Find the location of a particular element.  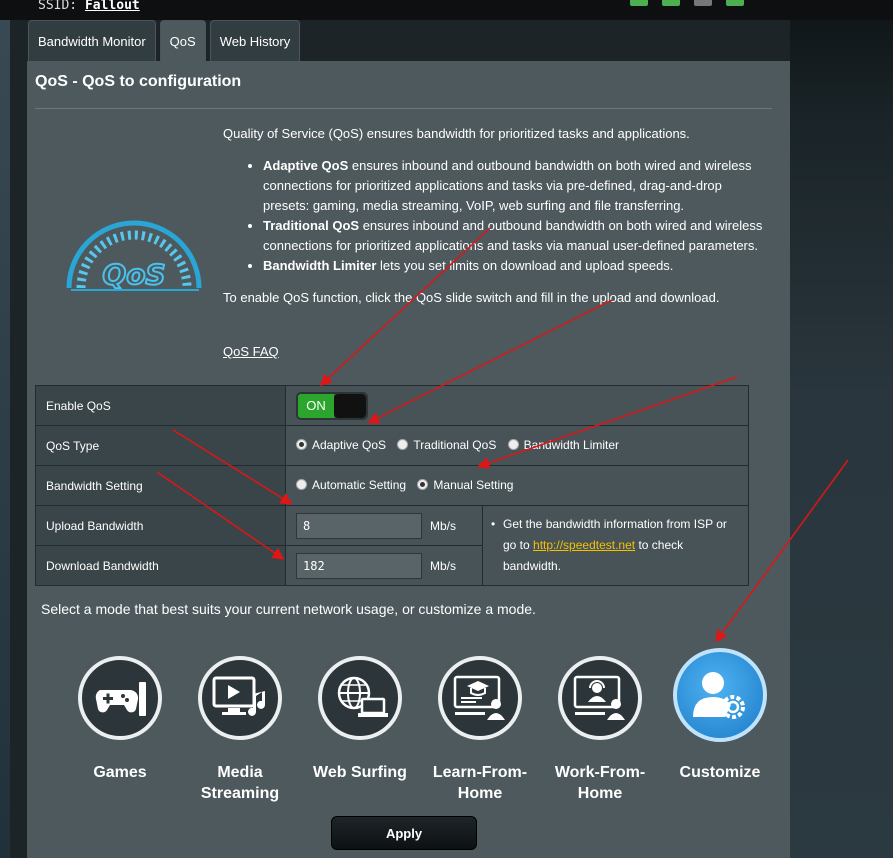

upload-bandwidth-input: 8 is located at coordinates (359, 525).